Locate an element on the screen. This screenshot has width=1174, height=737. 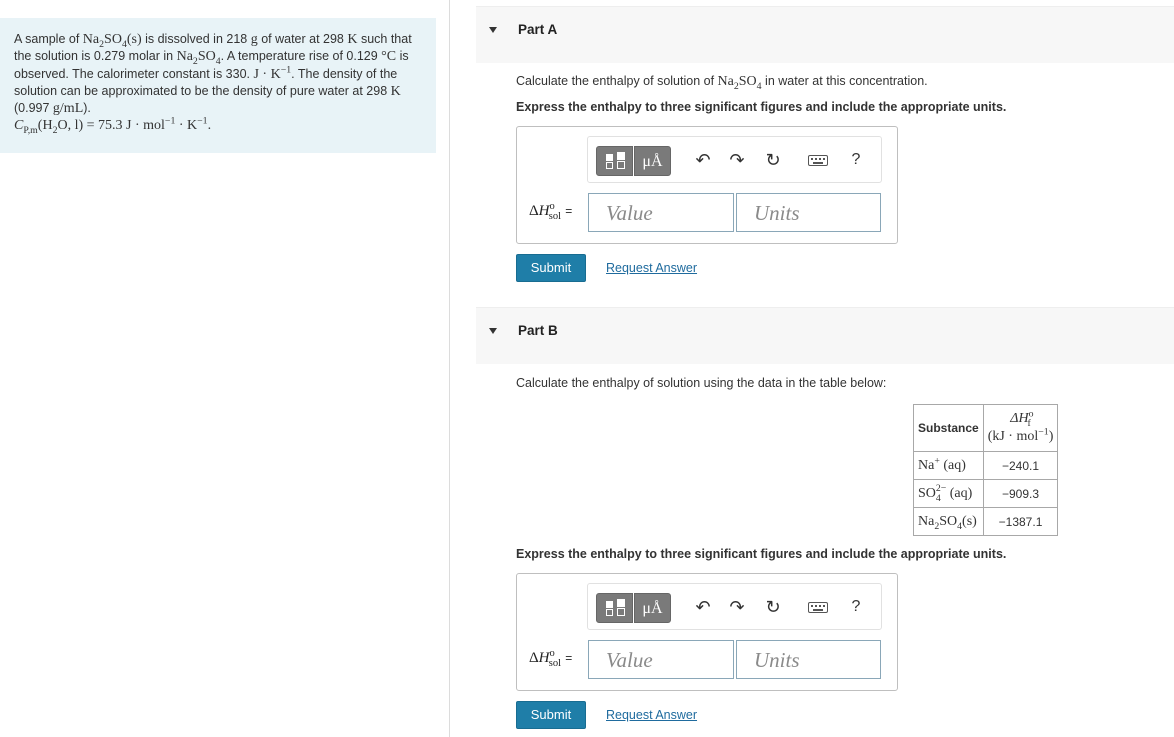
formula-na2so4: Na2SO4 is located at coordinates (198, 58).